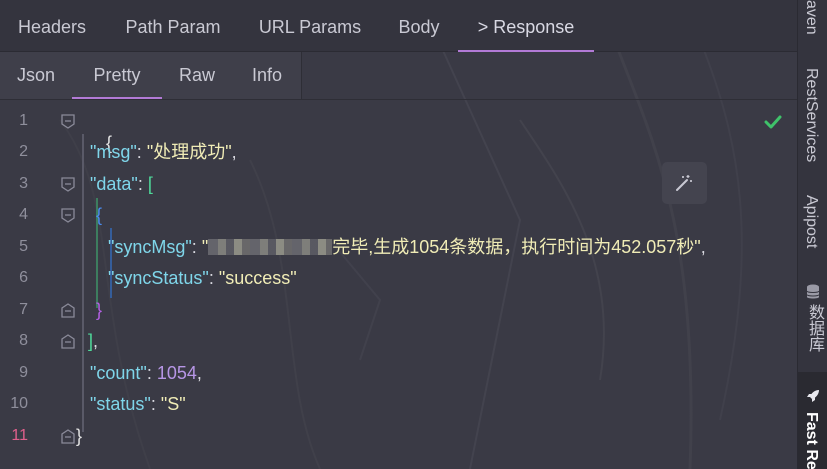  What do you see at coordinates (813, 291) in the screenshot?
I see `database-icon` at bounding box center [813, 291].